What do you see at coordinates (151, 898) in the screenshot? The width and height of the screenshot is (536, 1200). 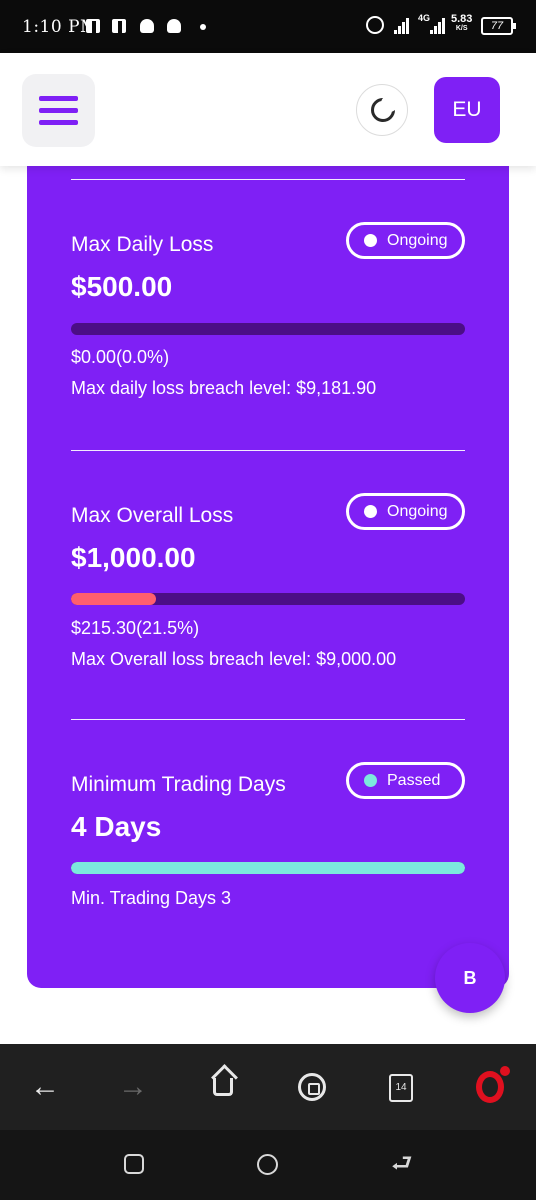 I see `trading-days-requirement: Min. Trading Days 3` at bounding box center [151, 898].